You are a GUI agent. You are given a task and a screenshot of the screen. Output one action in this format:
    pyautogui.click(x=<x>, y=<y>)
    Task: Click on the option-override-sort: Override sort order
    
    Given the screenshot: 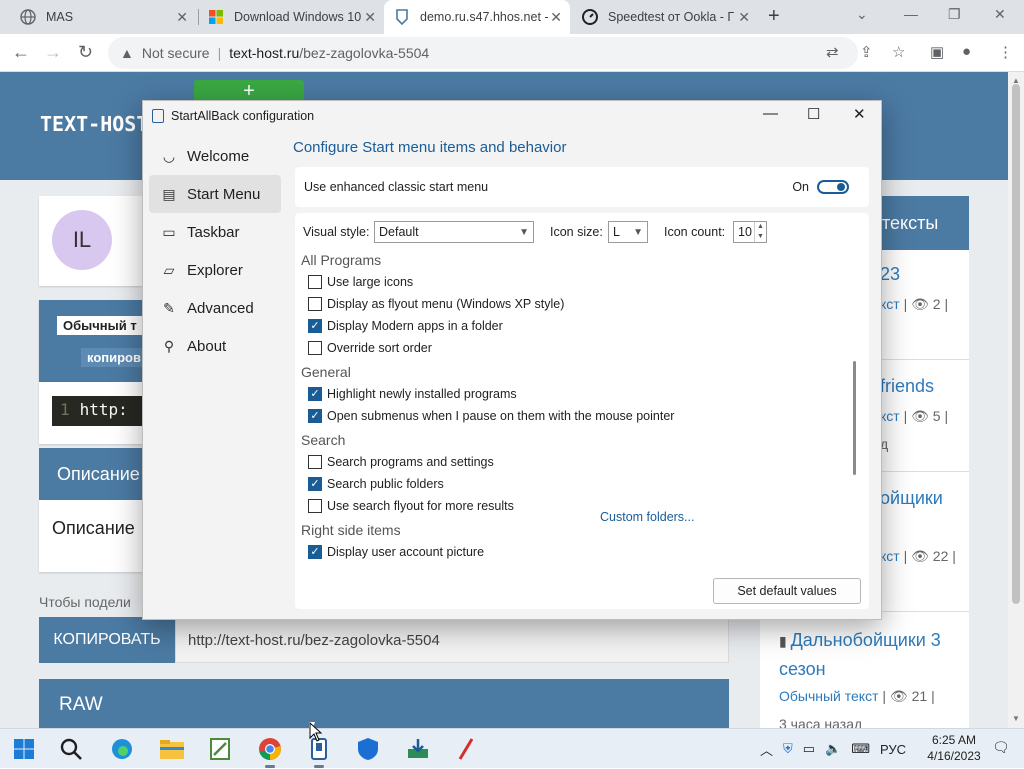 What is the action you would take?
    pyautogui.click(x=370, y=348)
    